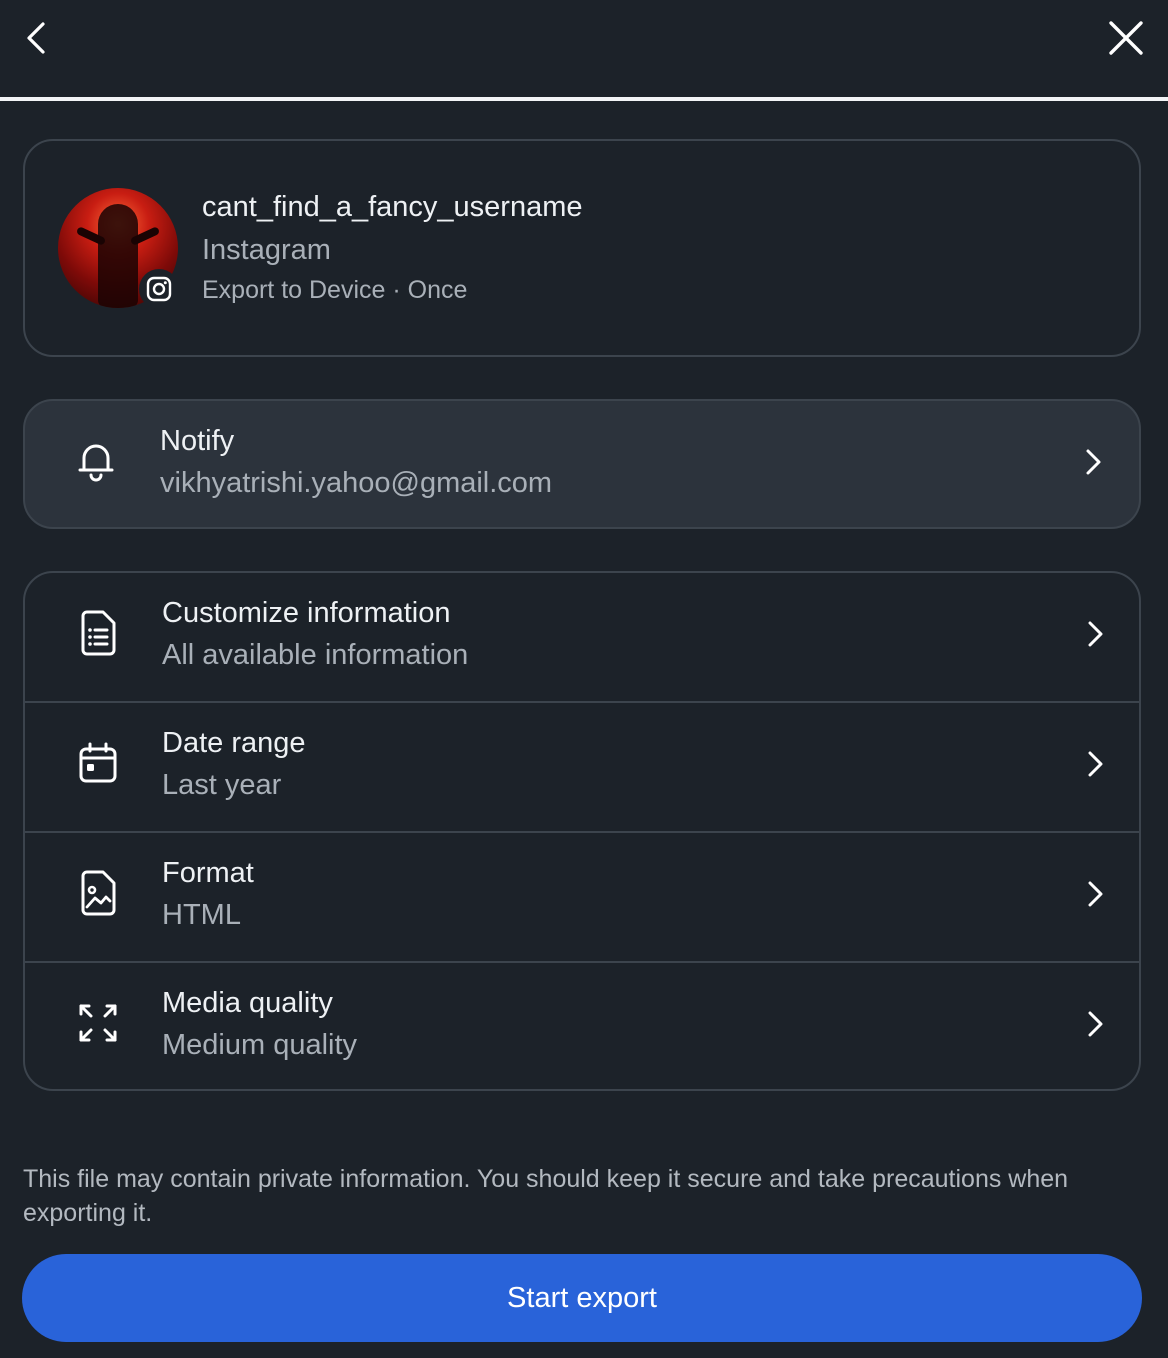  What do you see at coordinates (208, 873) in the screenshot?
I see `option-title: Format` at bounding box center [208, 873].